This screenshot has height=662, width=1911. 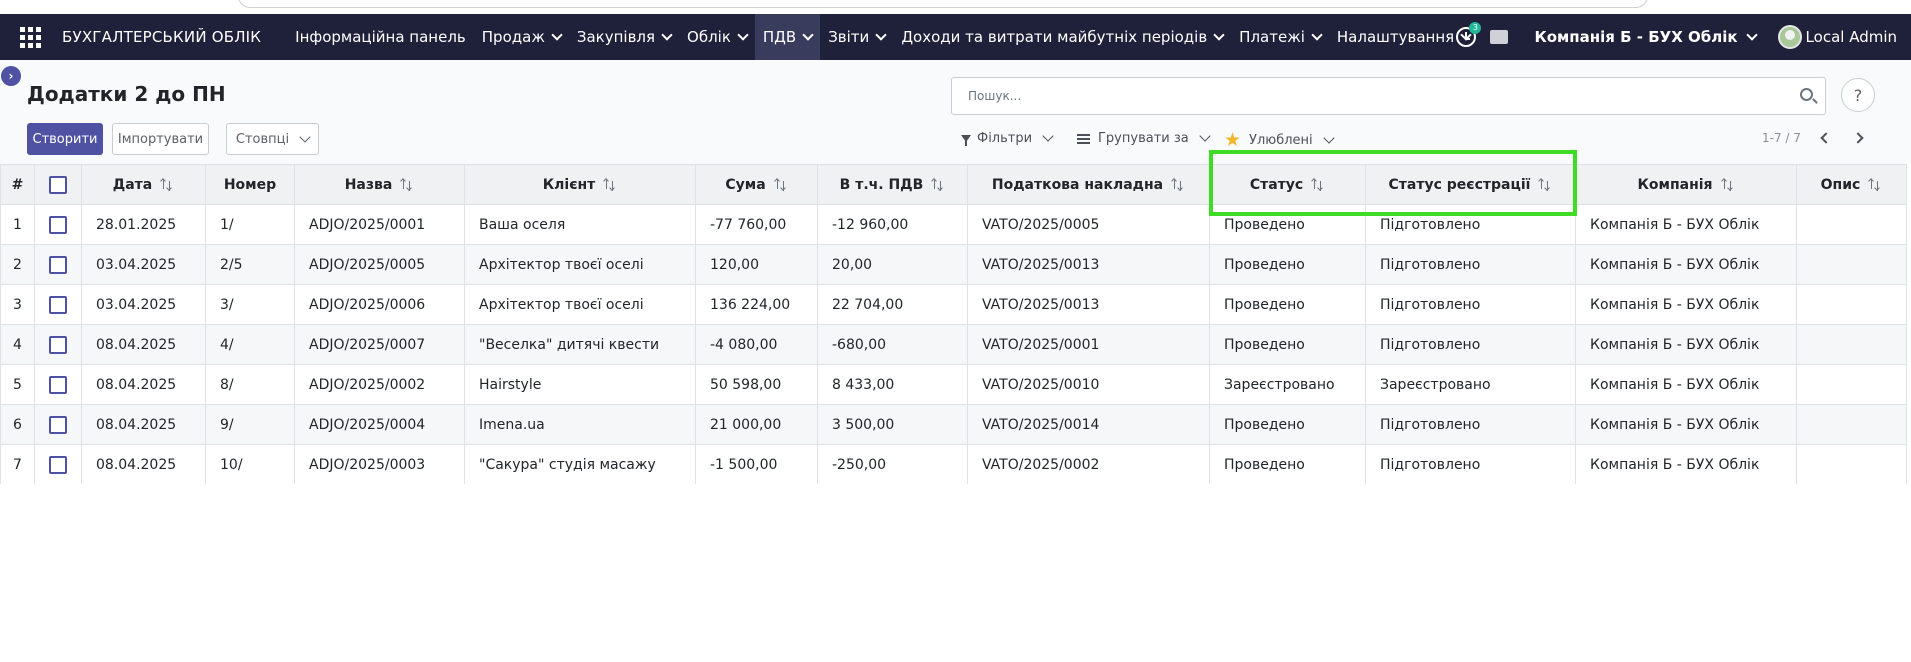 What do you see at coordinates (892, 264) in the screenshot?
I see `table-cell: 20,00` at bounding box center [892, 264].